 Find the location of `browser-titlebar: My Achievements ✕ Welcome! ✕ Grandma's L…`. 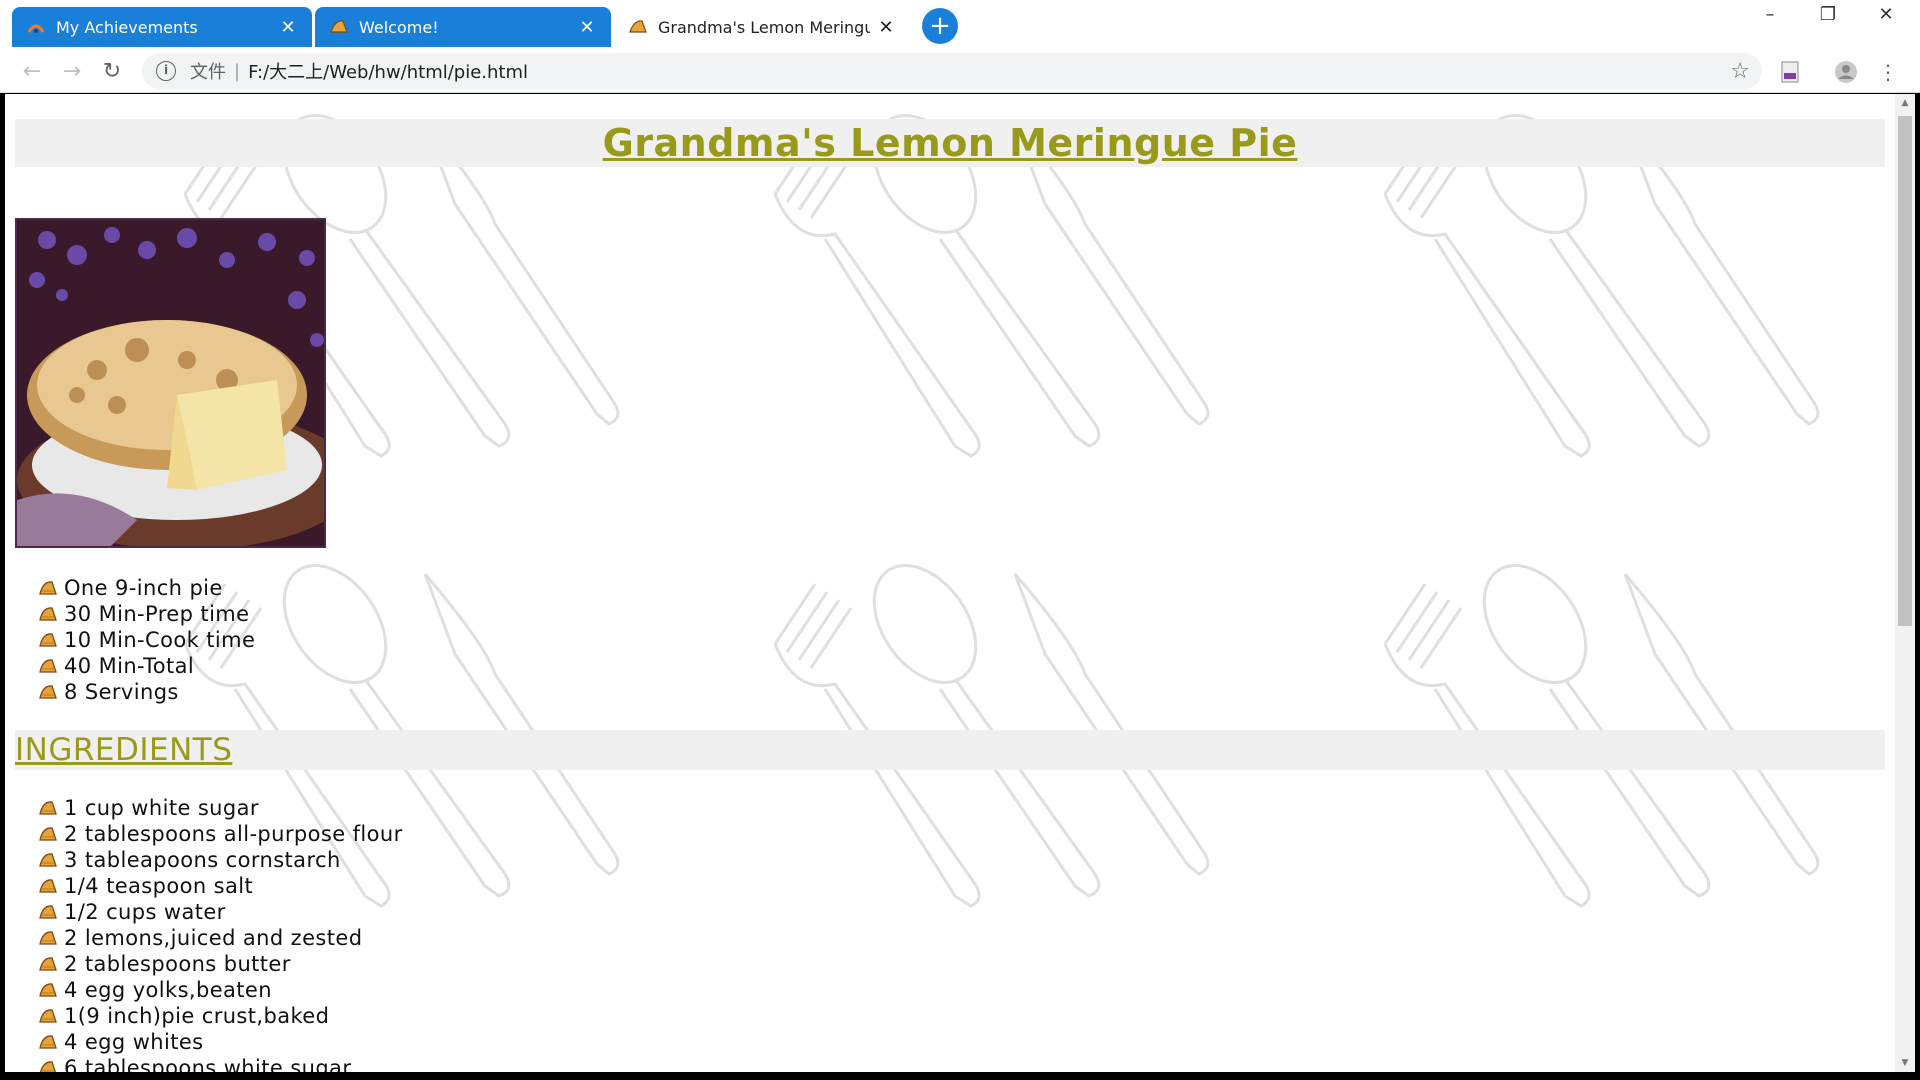

browser-titlebar: My Achievements ✕ Welcome! ✕ Grandma's L… is located at coordinates (960, 25).